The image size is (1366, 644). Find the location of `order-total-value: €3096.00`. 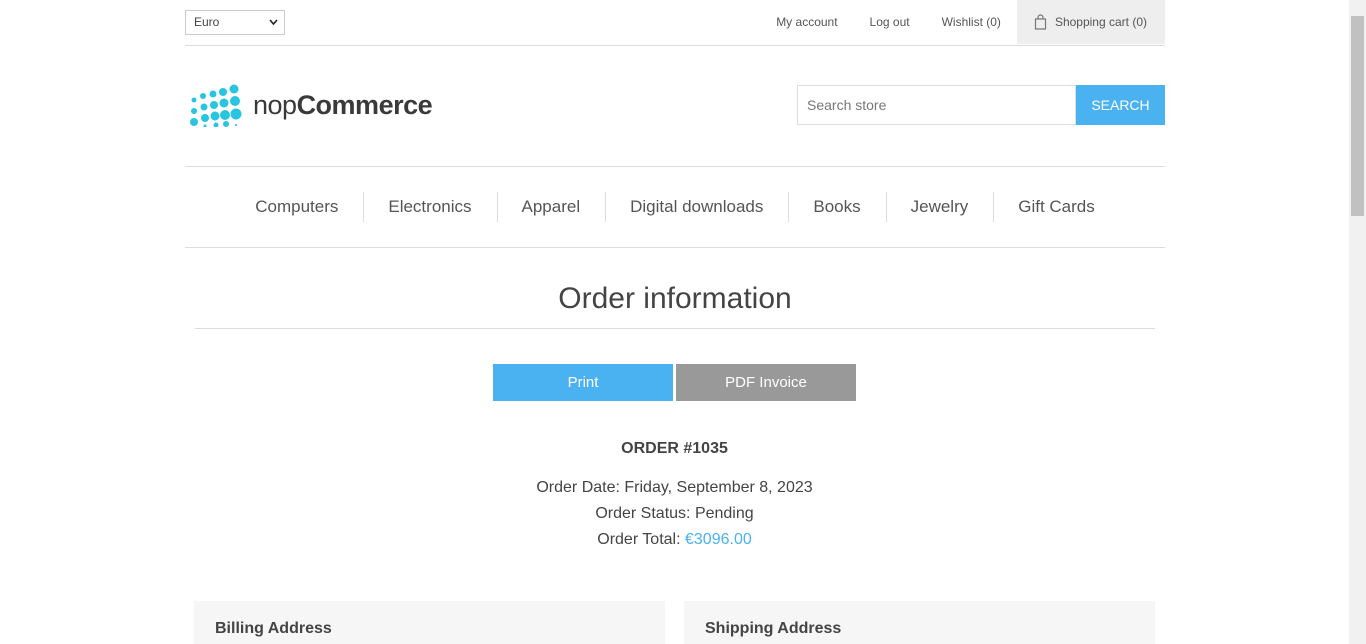

order-total-value: €3096.00 is located at coordinates (718, 539).